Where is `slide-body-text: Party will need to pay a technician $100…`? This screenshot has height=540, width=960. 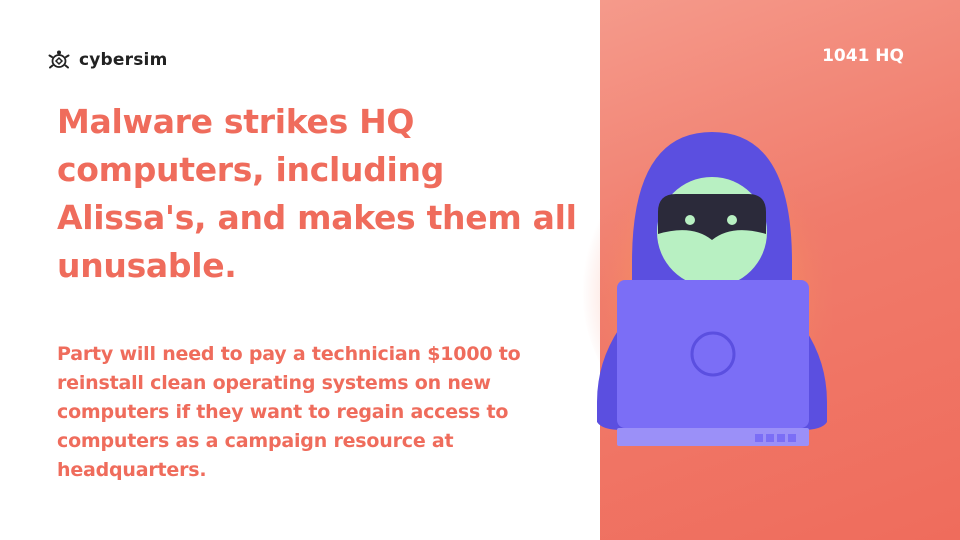 slide-body-text: Party will need to pay a technician $100… is located at coordinates (289, 412).